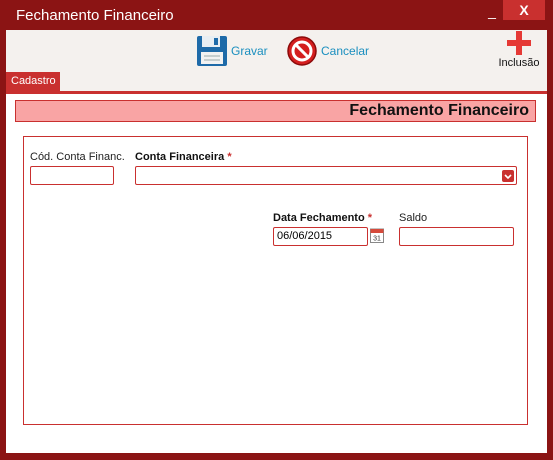 Image resolution: width=553 pixels, height=460 pixels. Describe the element at coordinates (320, 236) in the screenshot. I see `data-fechamento-field: 06/06/2015` at that location.